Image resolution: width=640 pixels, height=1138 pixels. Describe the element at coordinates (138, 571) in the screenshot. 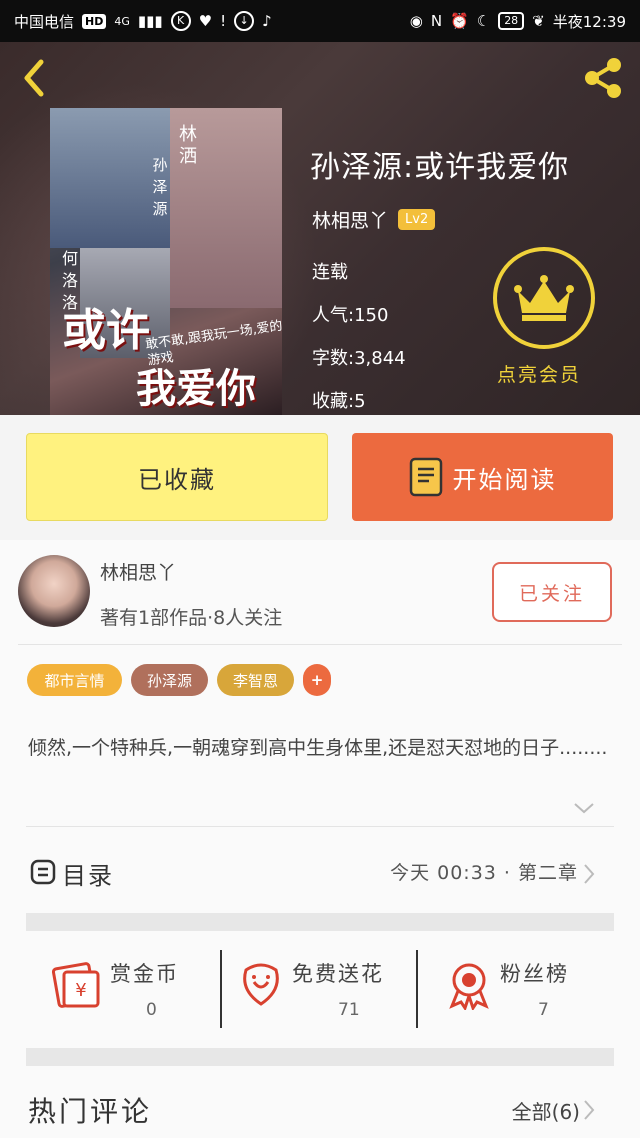

I see `author-card-name: 林相思丫` at that location.